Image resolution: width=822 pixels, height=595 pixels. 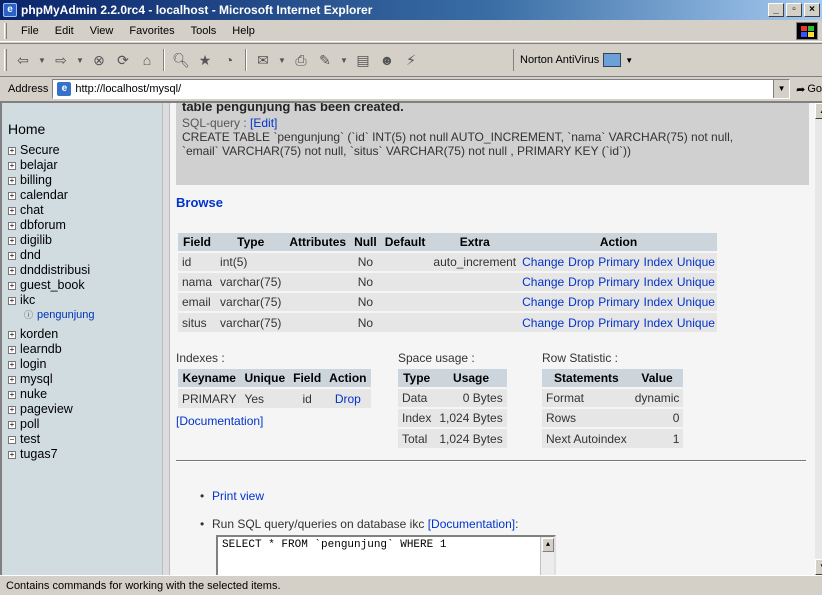 What do you see at coordinates (85, 180) in the screenshot?
I see `sidebar-database-item: + billing` at bounding box center [85, 180].